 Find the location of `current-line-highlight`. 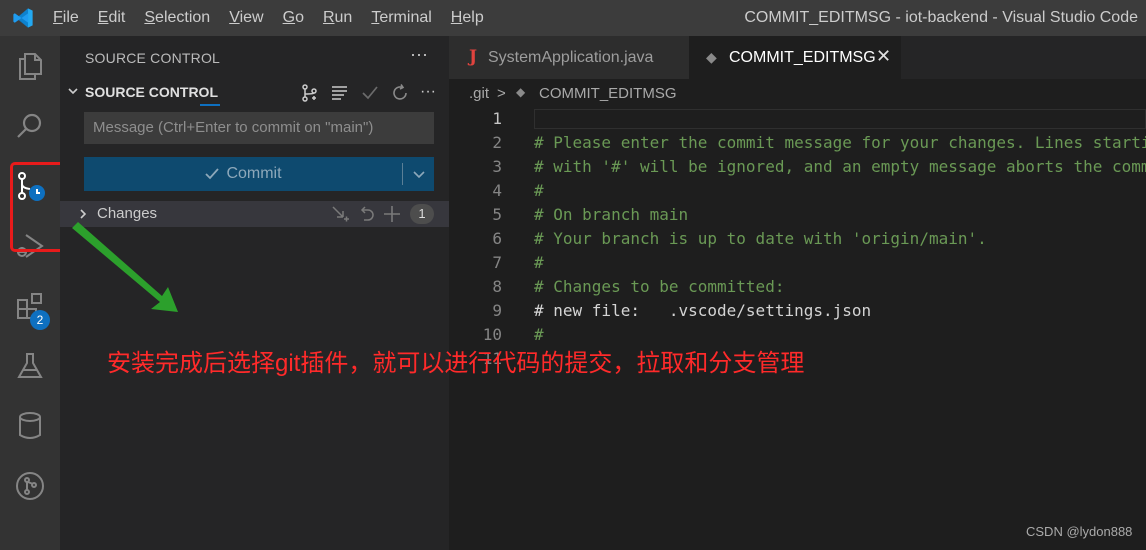

current-line-highlight is located at coordinates (840, 119).